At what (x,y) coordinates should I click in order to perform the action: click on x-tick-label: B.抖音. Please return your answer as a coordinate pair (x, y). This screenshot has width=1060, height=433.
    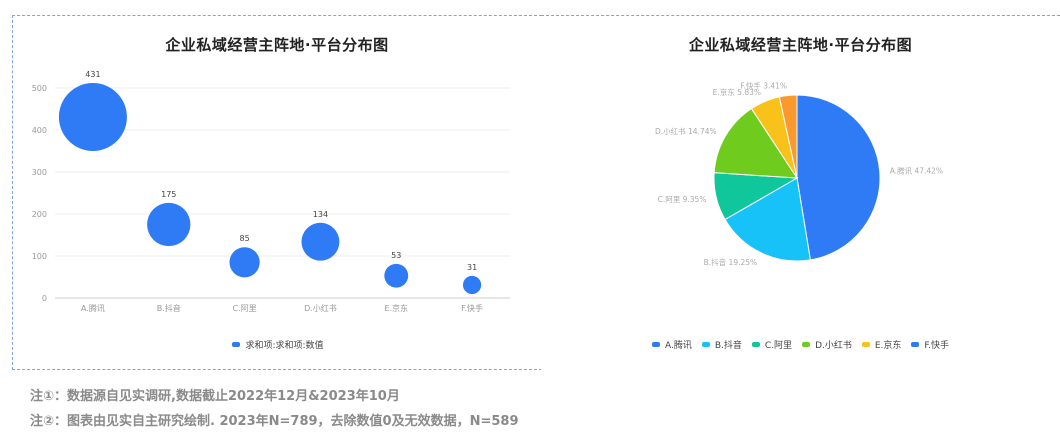
    Looking at the image, I should click on (169, 308).